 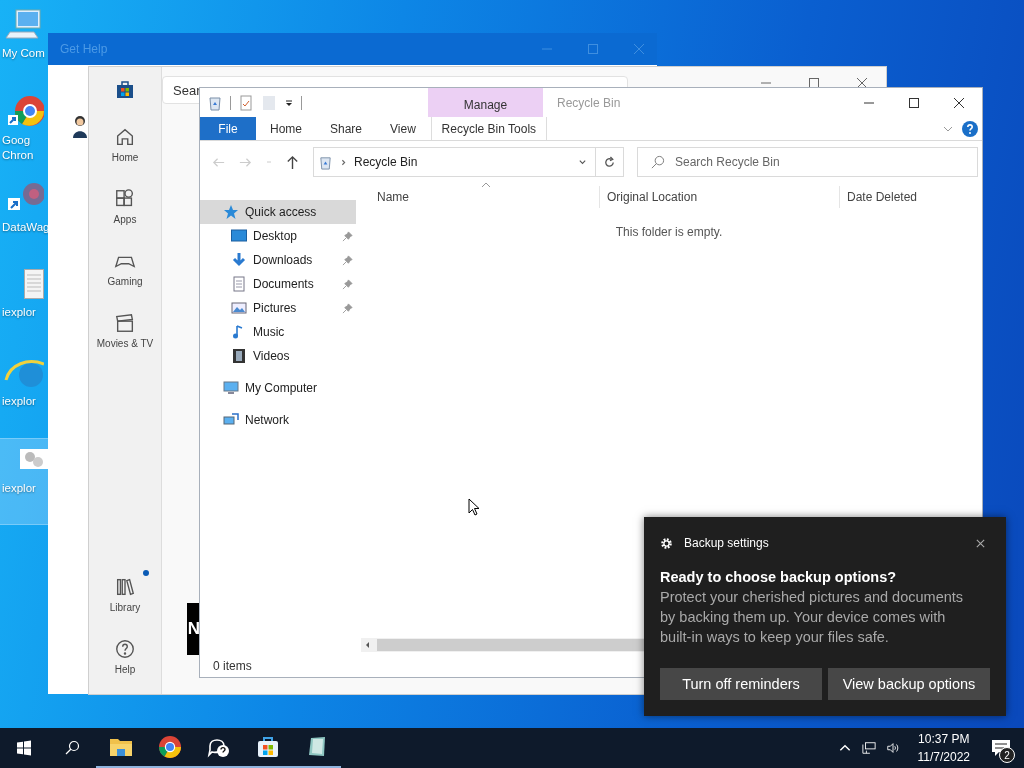 What do you see at coordinates (16, 140) in the screenshot?
I see `shortcut-label: Goog` at bounding box center [16, 140].